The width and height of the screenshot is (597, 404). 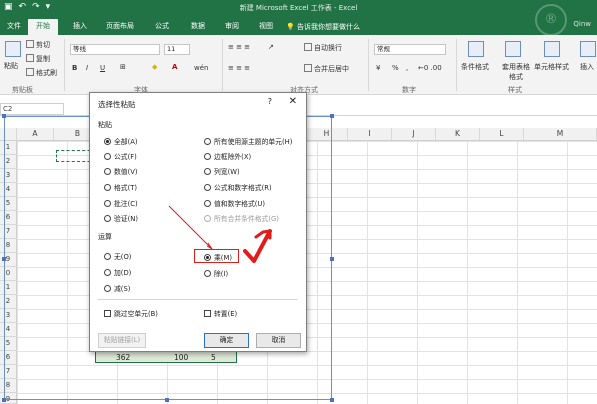 I want to click on name-box: C2, so click(x=32, y=109).